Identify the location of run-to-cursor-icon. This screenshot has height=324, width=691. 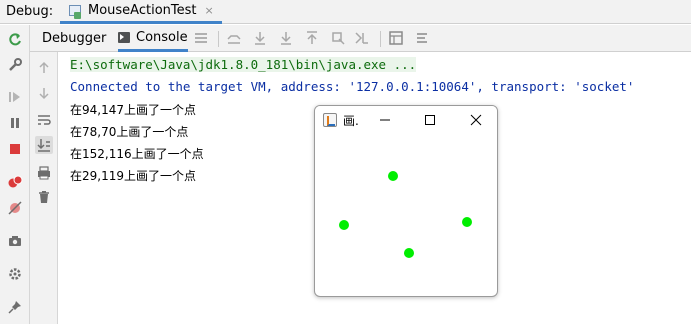
(362, 38).